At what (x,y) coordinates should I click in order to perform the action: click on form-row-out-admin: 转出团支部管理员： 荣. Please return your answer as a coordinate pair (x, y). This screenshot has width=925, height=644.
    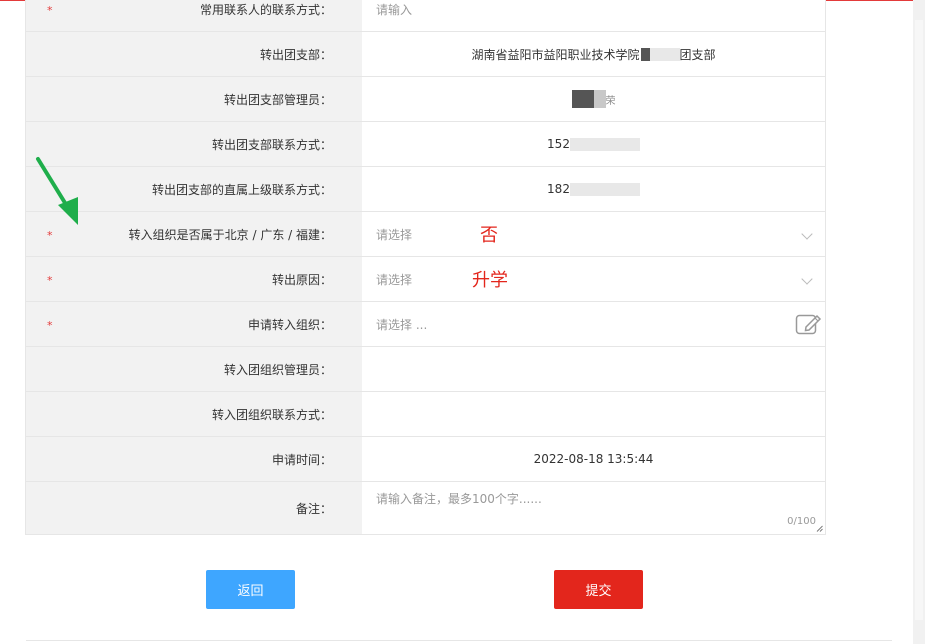
    Looking at the image, I should click on (425, 98).